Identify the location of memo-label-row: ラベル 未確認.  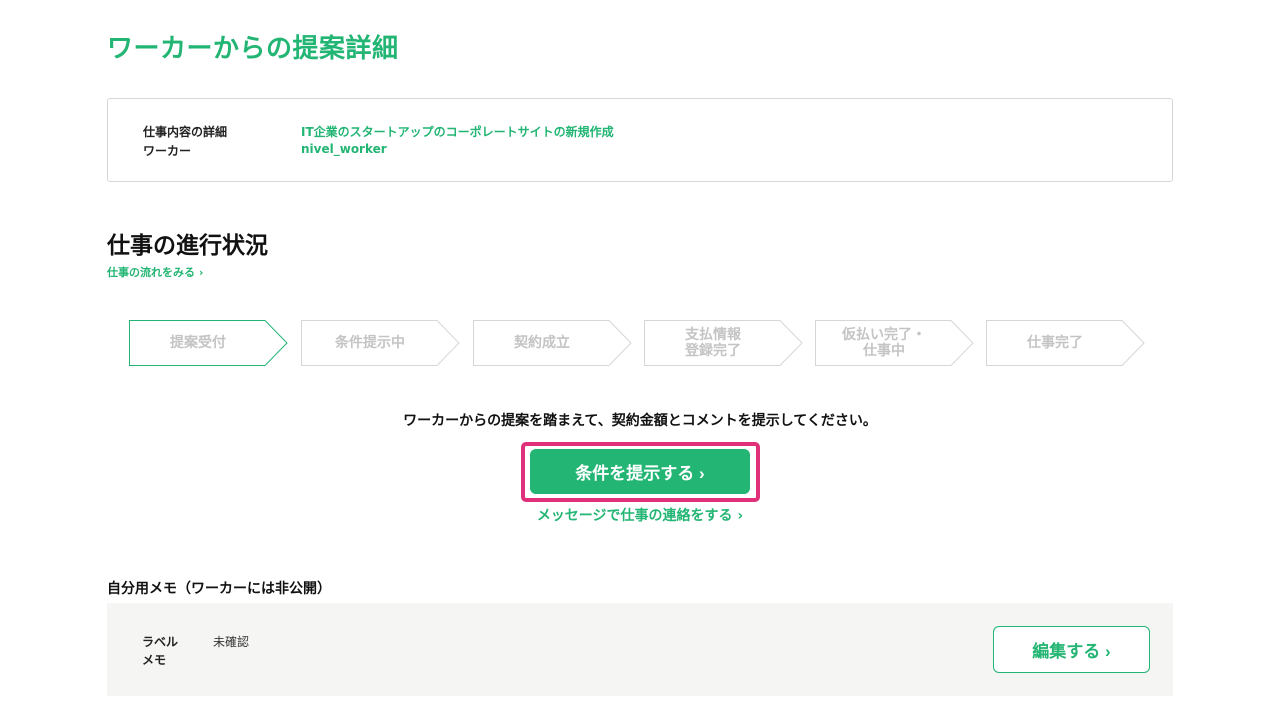
(195, 641).